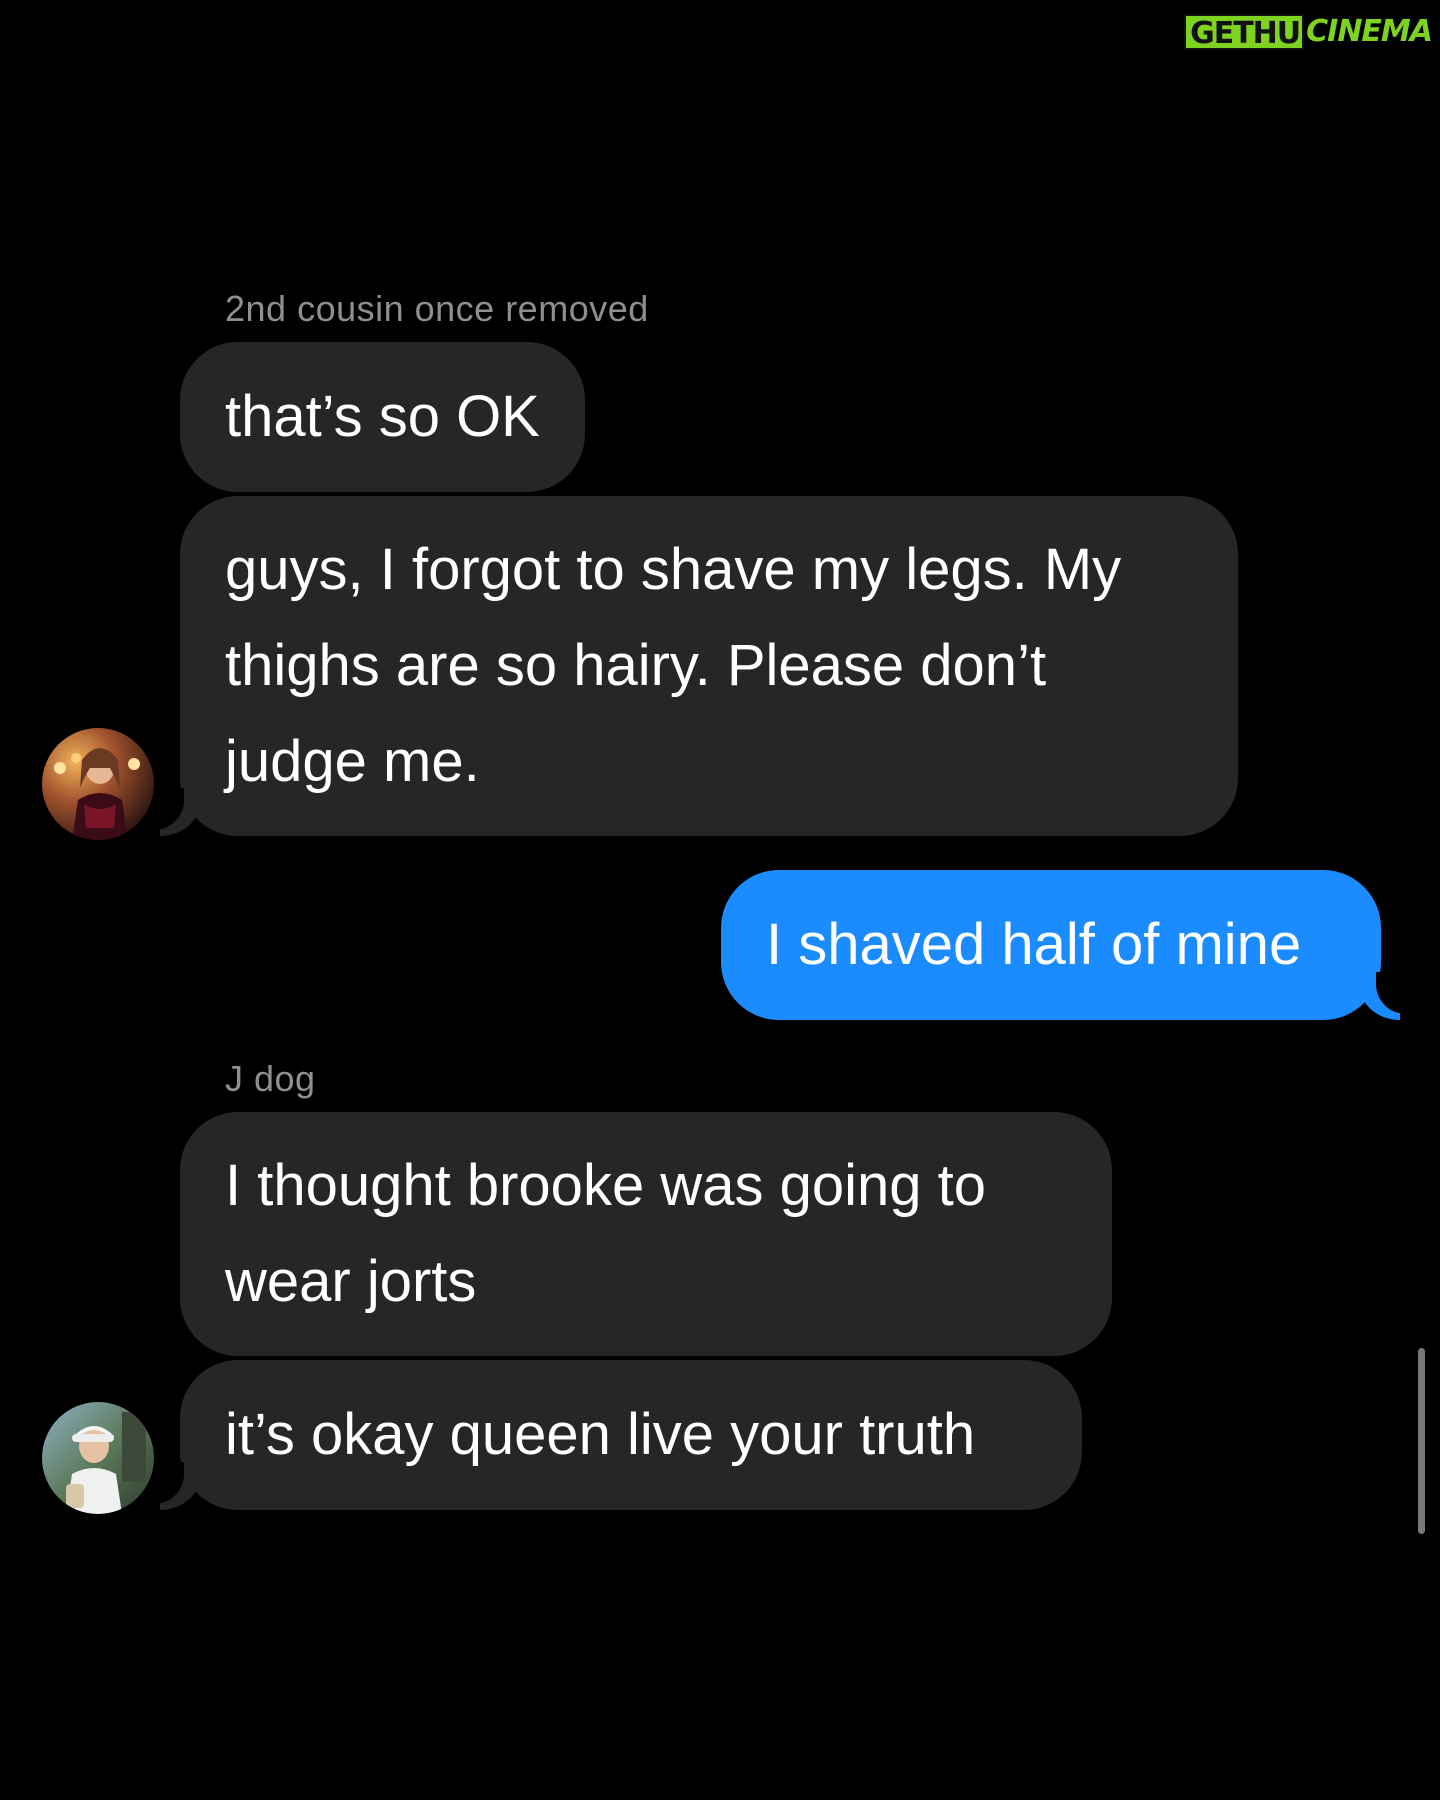 This screenshot has width=1440, height=1800. I want to click on watermark-logo: GETHU CINEMA, so click(1308, 32).